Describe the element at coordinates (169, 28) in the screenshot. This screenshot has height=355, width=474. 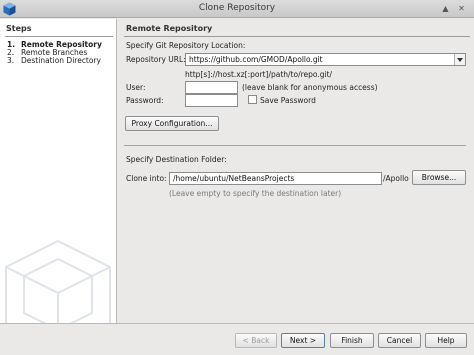
I see `page-title: Remote Repository` at that location.